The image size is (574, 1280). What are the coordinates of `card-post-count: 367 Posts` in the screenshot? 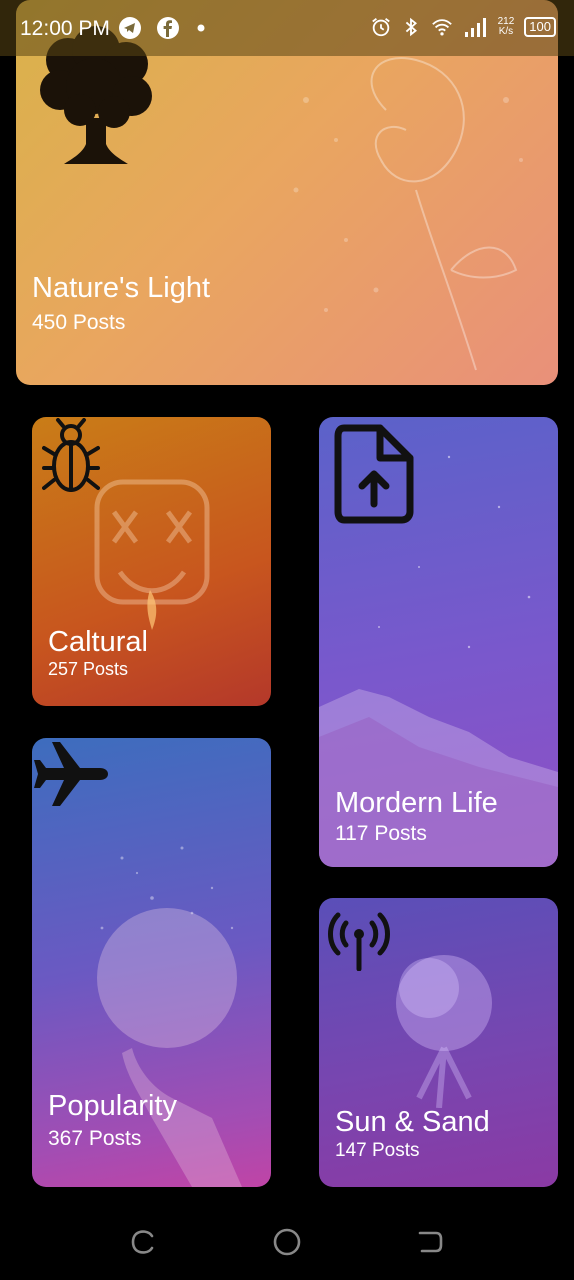 It's located at (95, 1138).